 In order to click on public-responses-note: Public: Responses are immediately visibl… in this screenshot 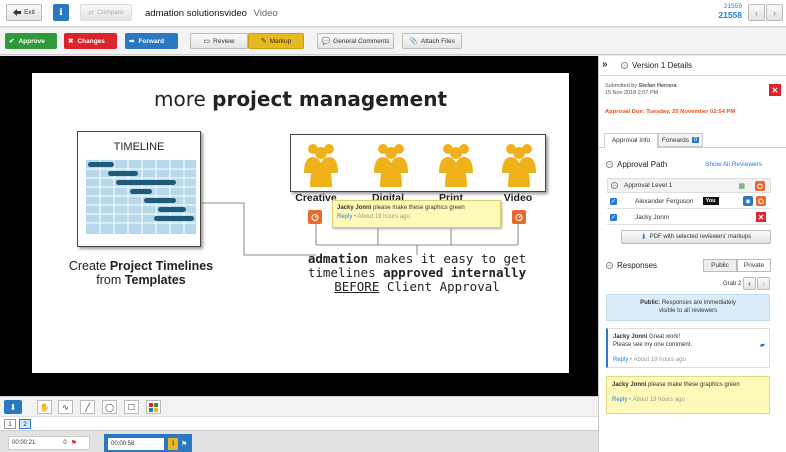, I will do `click(688, 307)`.